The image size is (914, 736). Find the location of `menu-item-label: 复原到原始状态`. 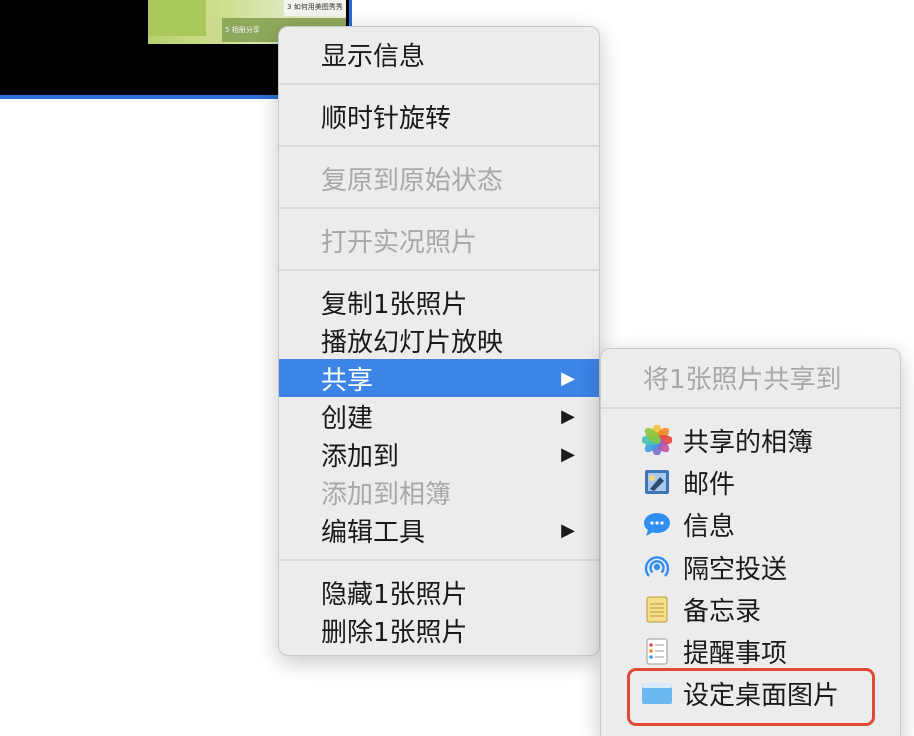

menu-item-label: 复原到原始状态 is located at coordinates (412, 180).